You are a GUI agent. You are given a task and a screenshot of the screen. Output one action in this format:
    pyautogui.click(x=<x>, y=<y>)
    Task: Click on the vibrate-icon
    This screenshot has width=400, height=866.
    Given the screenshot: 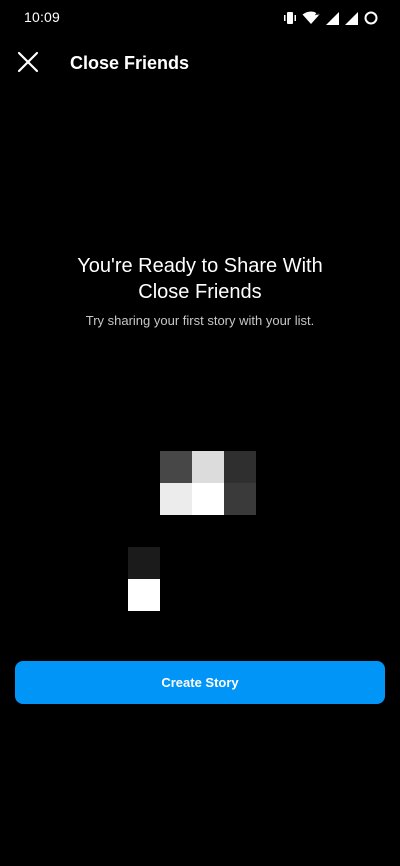 What is the action you would take?
    pyautogui.click(x=290, y=18)
    